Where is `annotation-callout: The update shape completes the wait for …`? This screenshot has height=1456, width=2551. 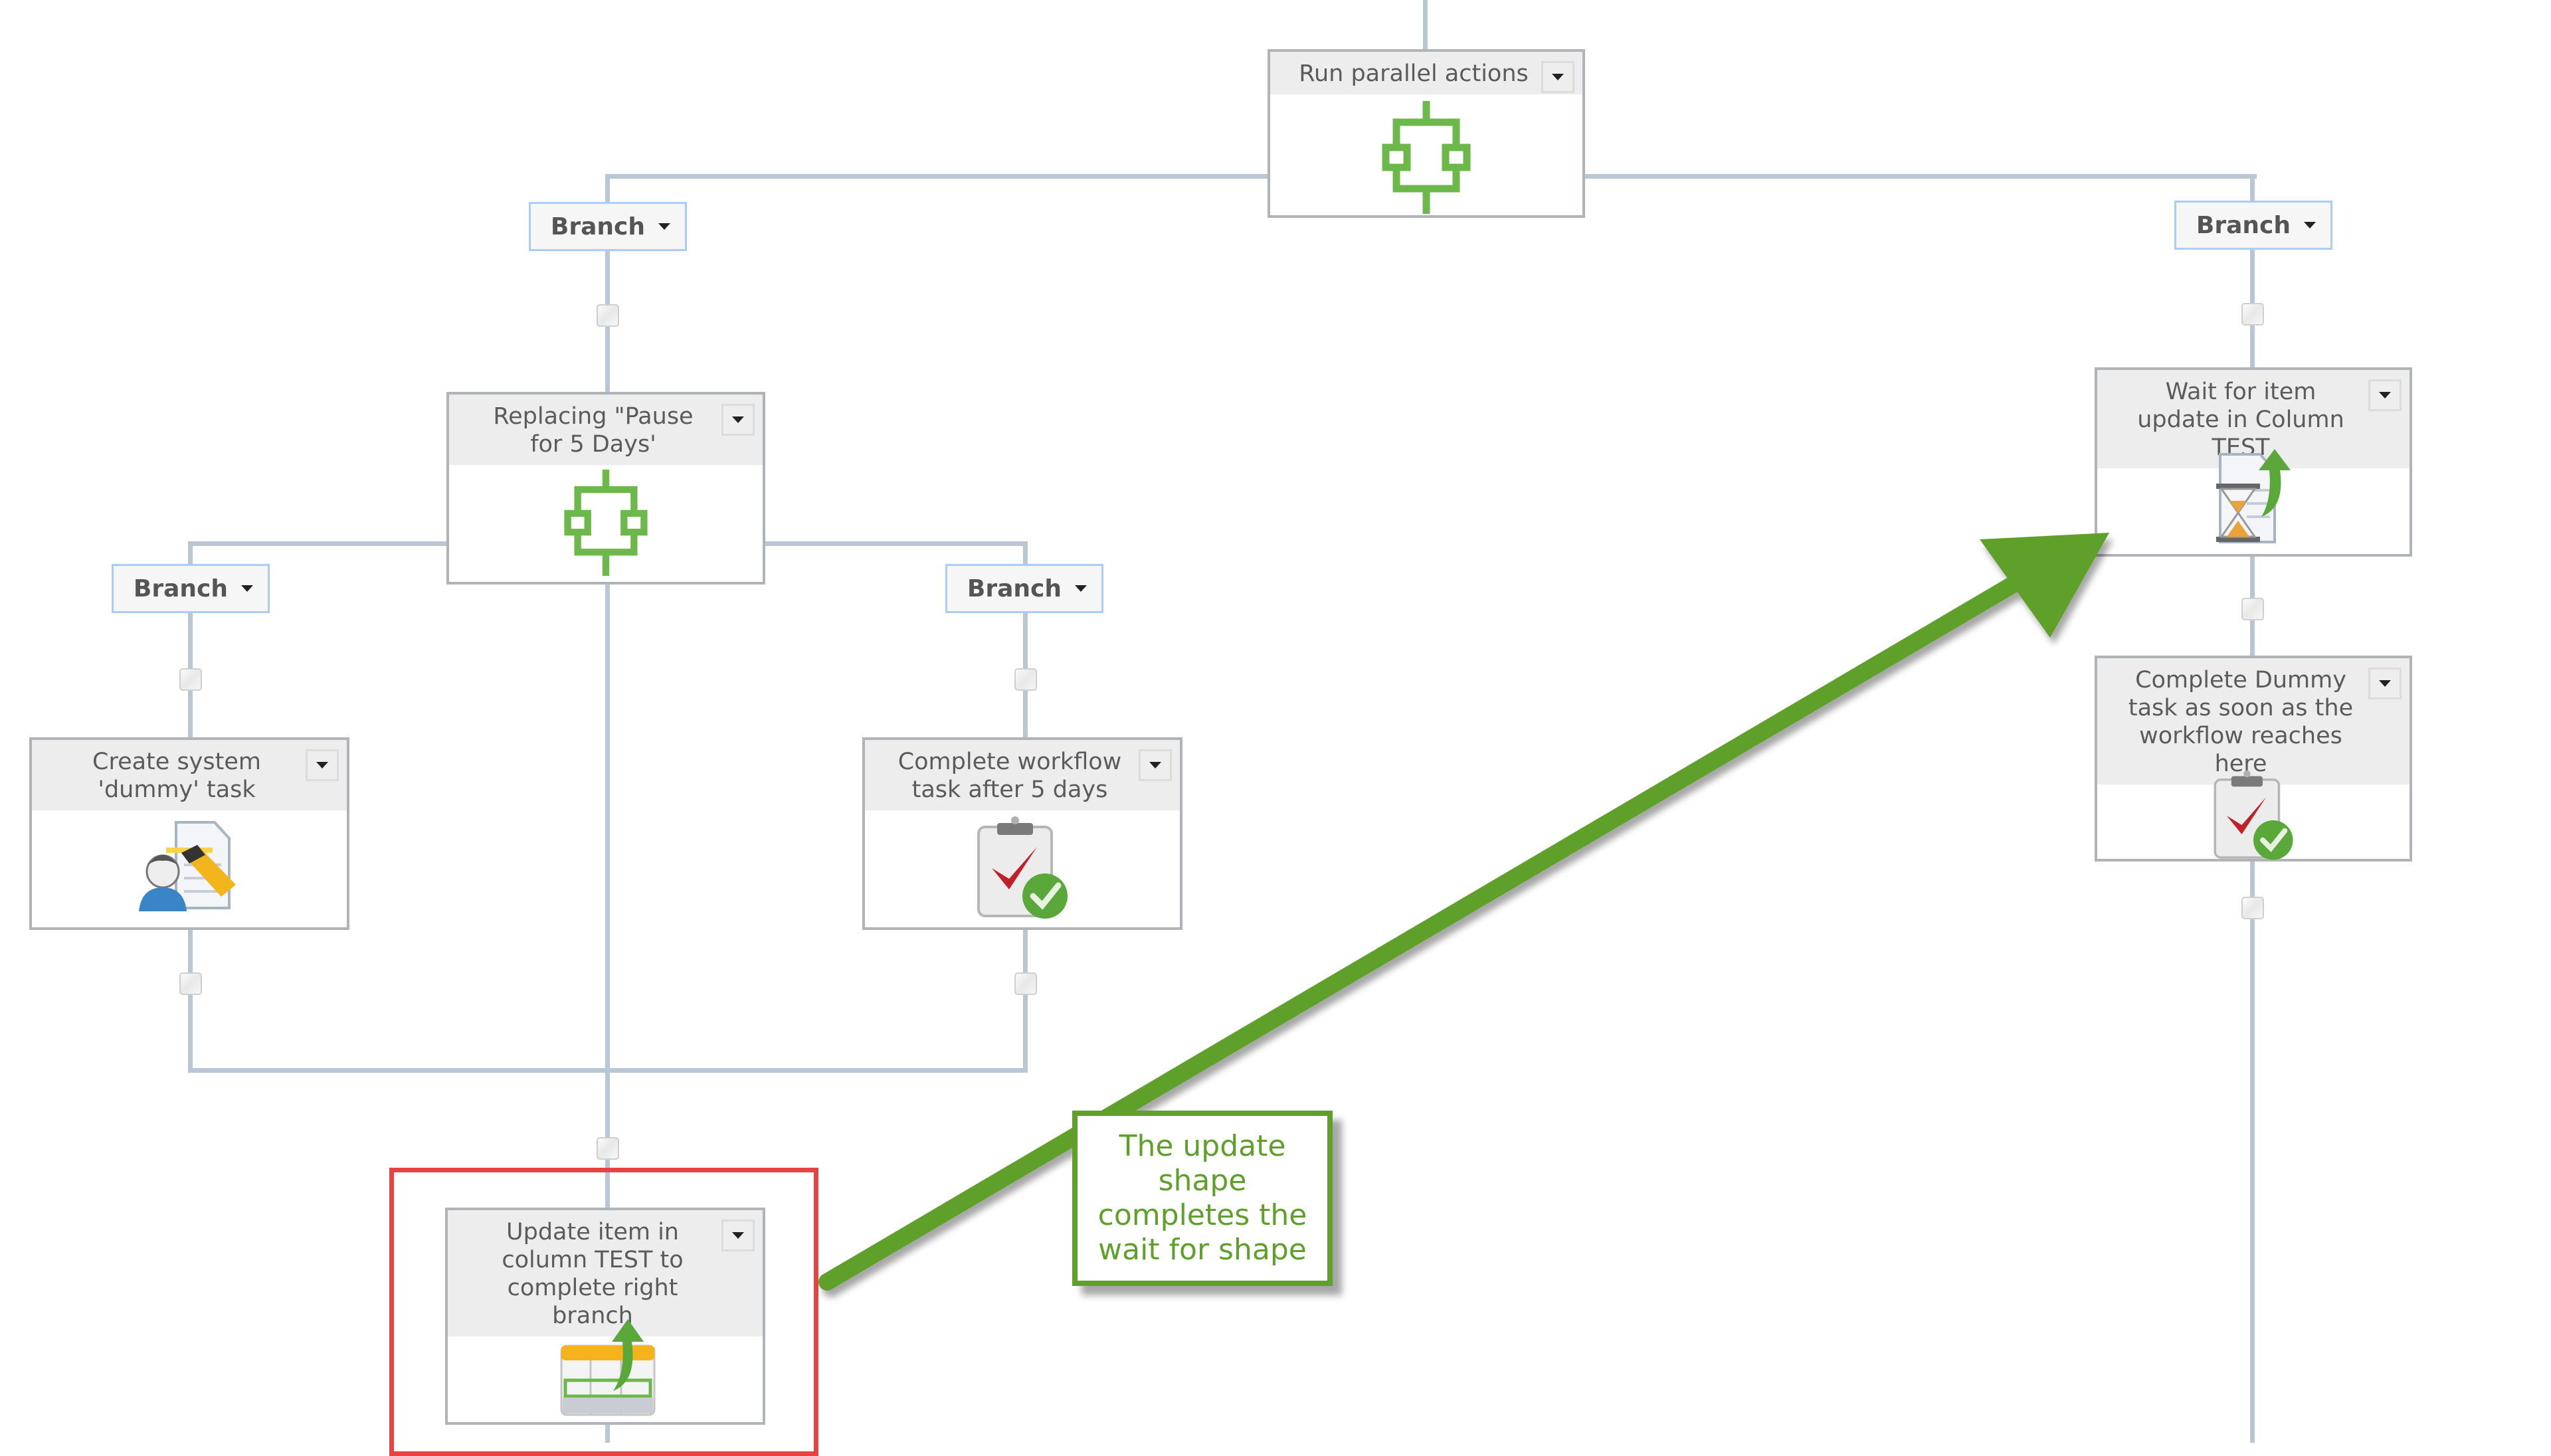
annotation-callout: The update shape completes the wait for … is located at coordinates (1202, 1198).